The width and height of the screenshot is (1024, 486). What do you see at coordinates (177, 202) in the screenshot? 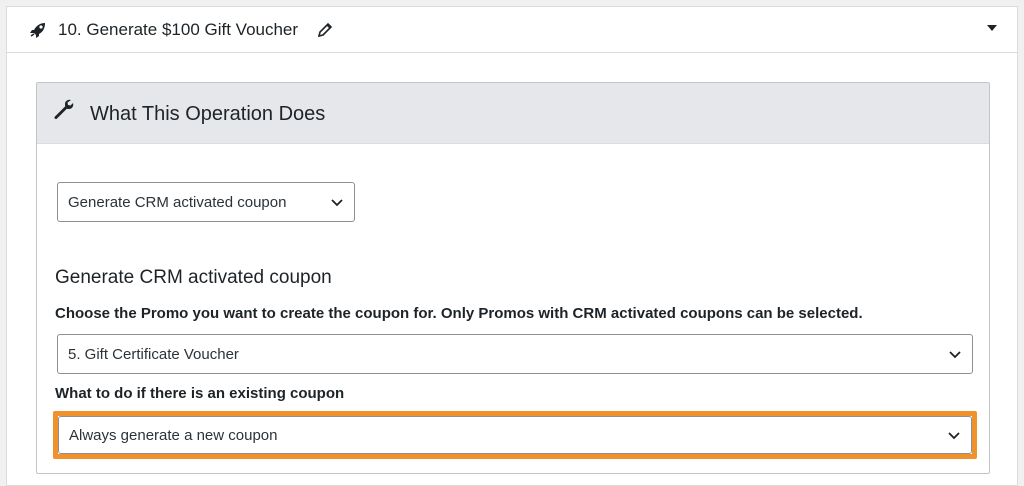
I see `operation-type-value: Generate CRM activated coupon` at bounding box center [177, 202].